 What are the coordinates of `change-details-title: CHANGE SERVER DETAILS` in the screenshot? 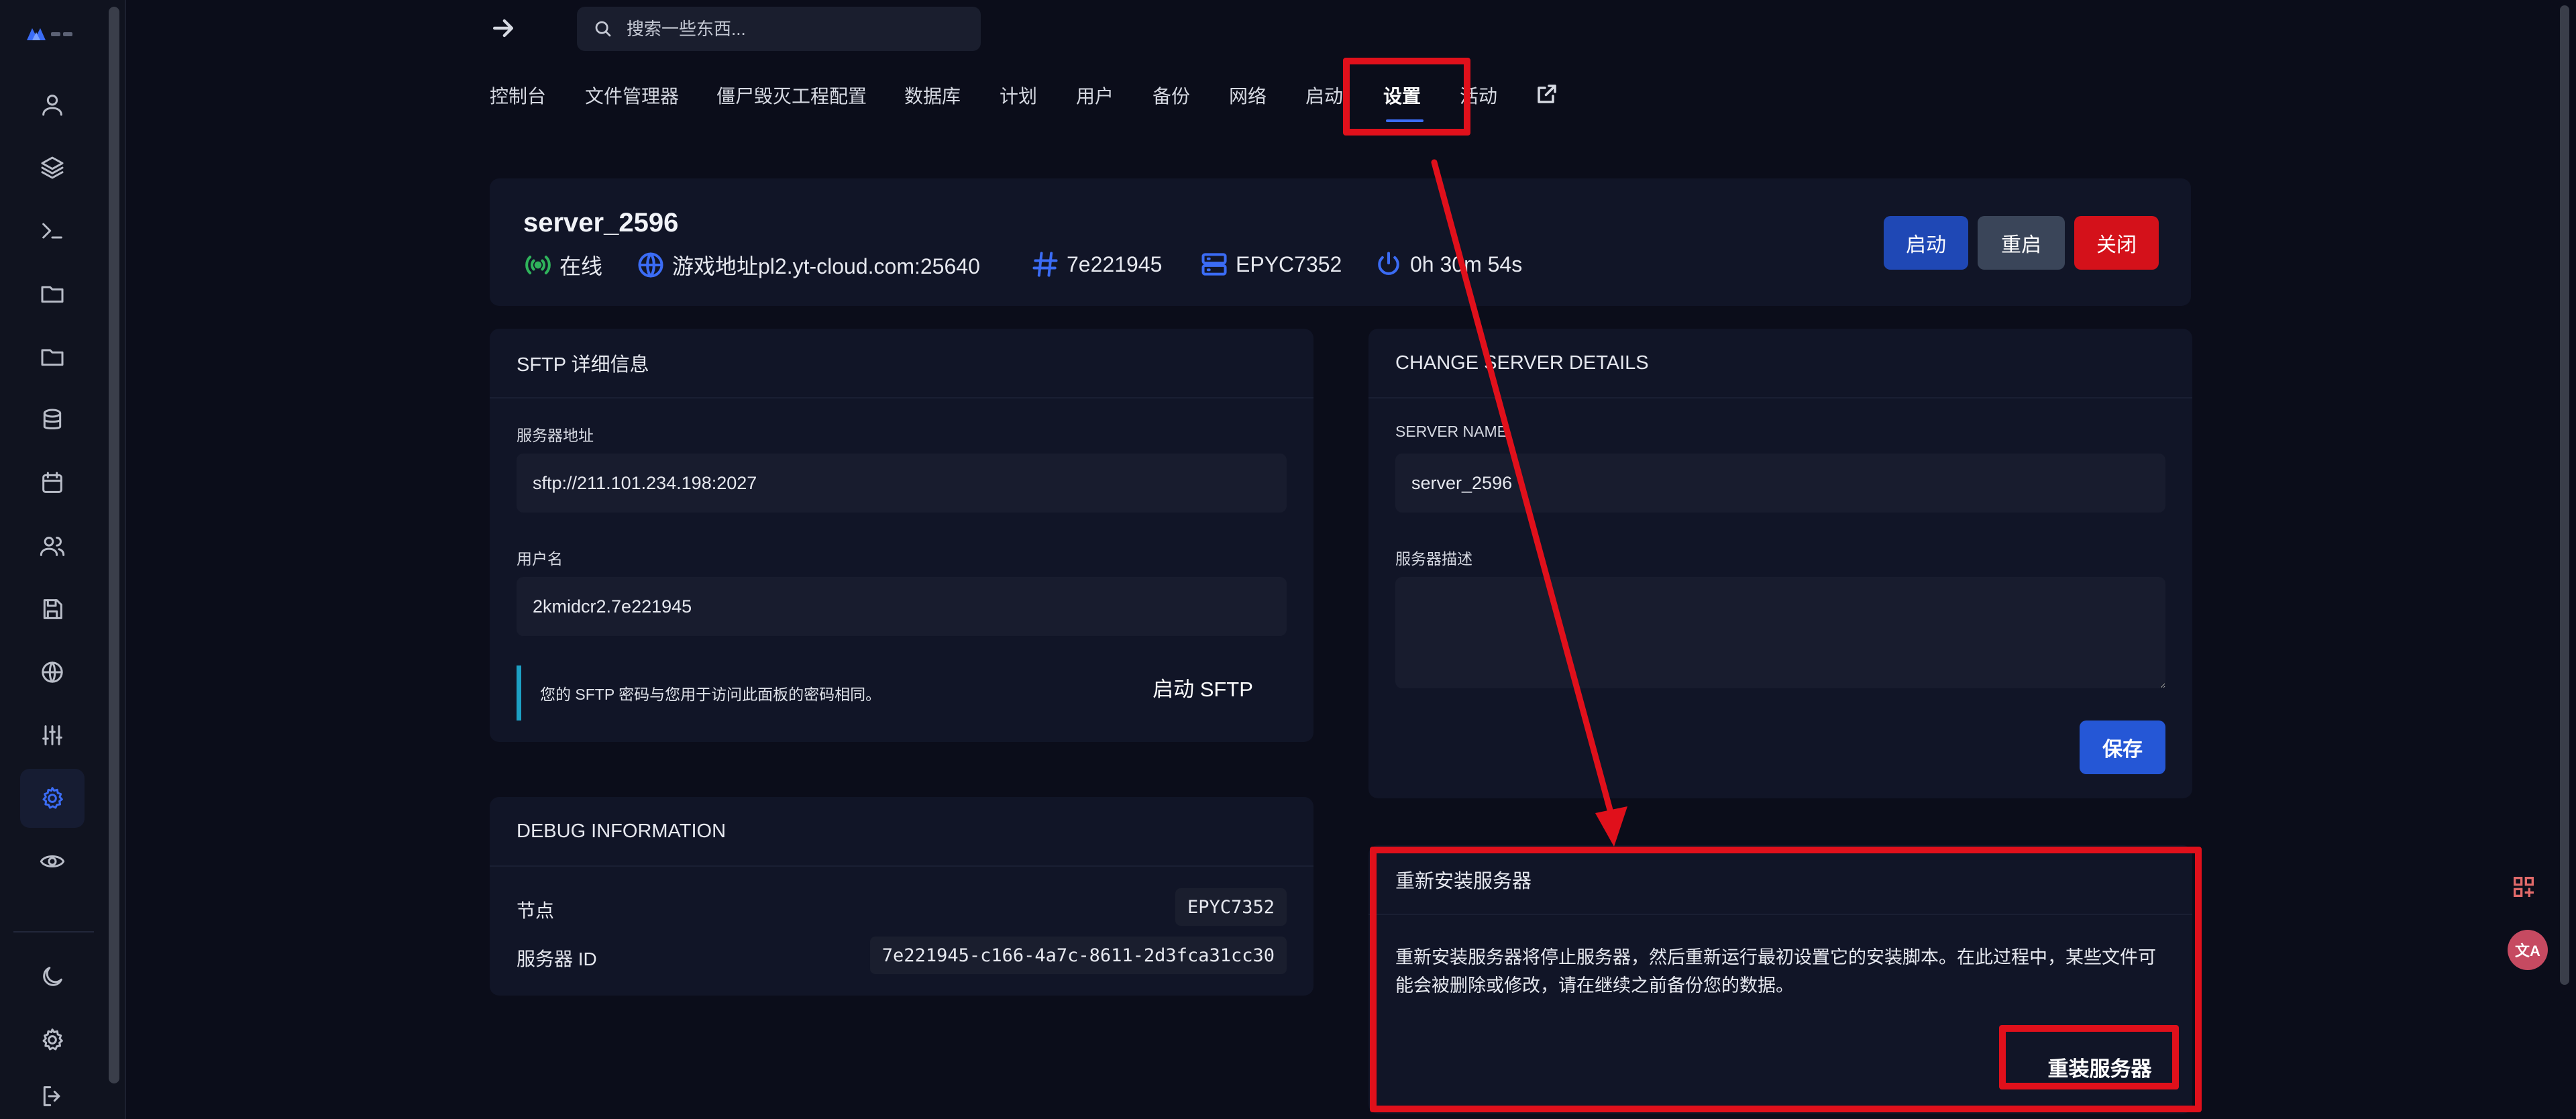 It's located at (1780, 364).